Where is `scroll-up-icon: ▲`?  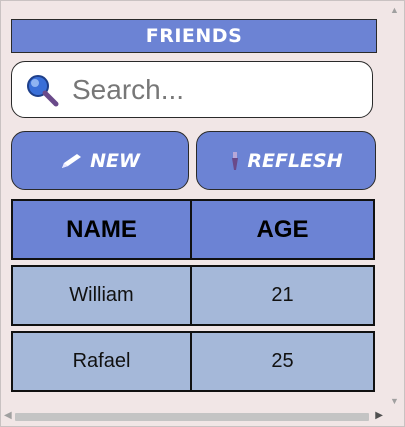 scroll-up-icon: ▲ is located at coordinates (394, 10).